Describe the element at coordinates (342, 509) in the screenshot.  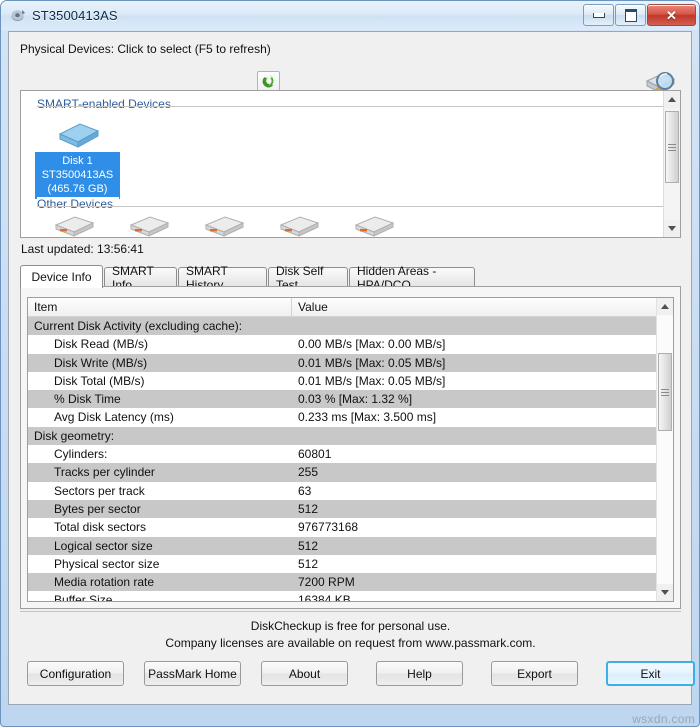
I see `table-row: Bytes per sector 512` at that location.